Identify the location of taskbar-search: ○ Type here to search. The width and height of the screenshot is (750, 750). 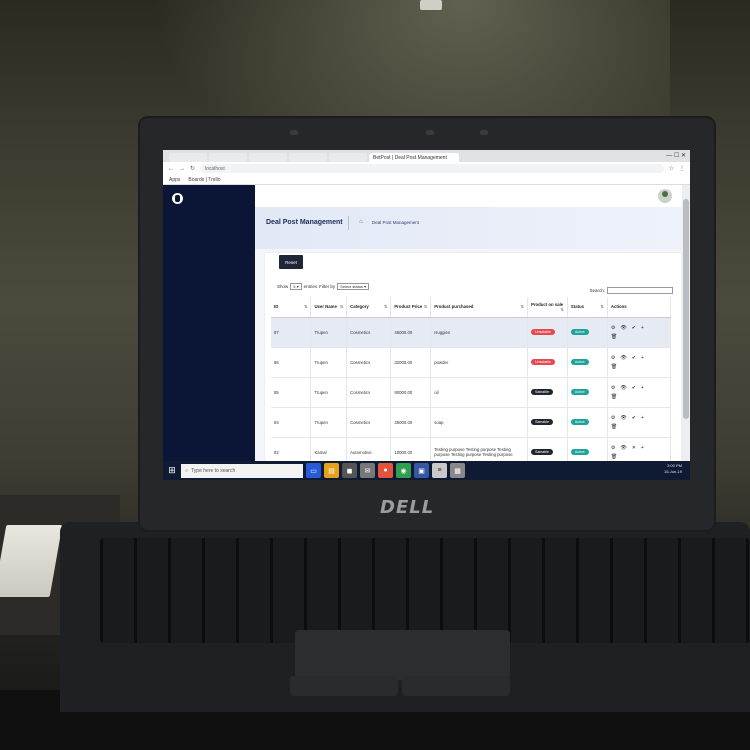
(242, 470).